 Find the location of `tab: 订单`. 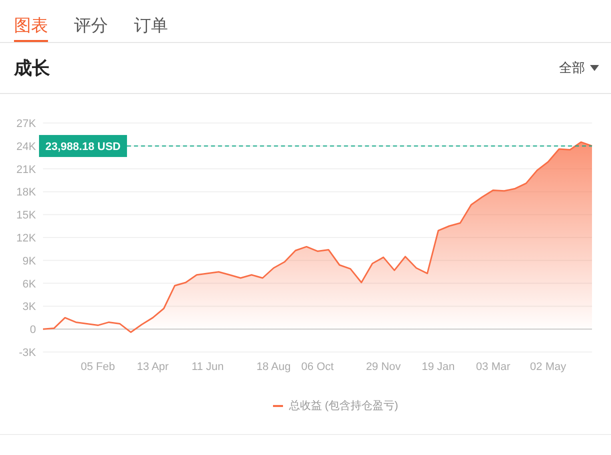

tab: 订单 is located at coordinates (151, 28).